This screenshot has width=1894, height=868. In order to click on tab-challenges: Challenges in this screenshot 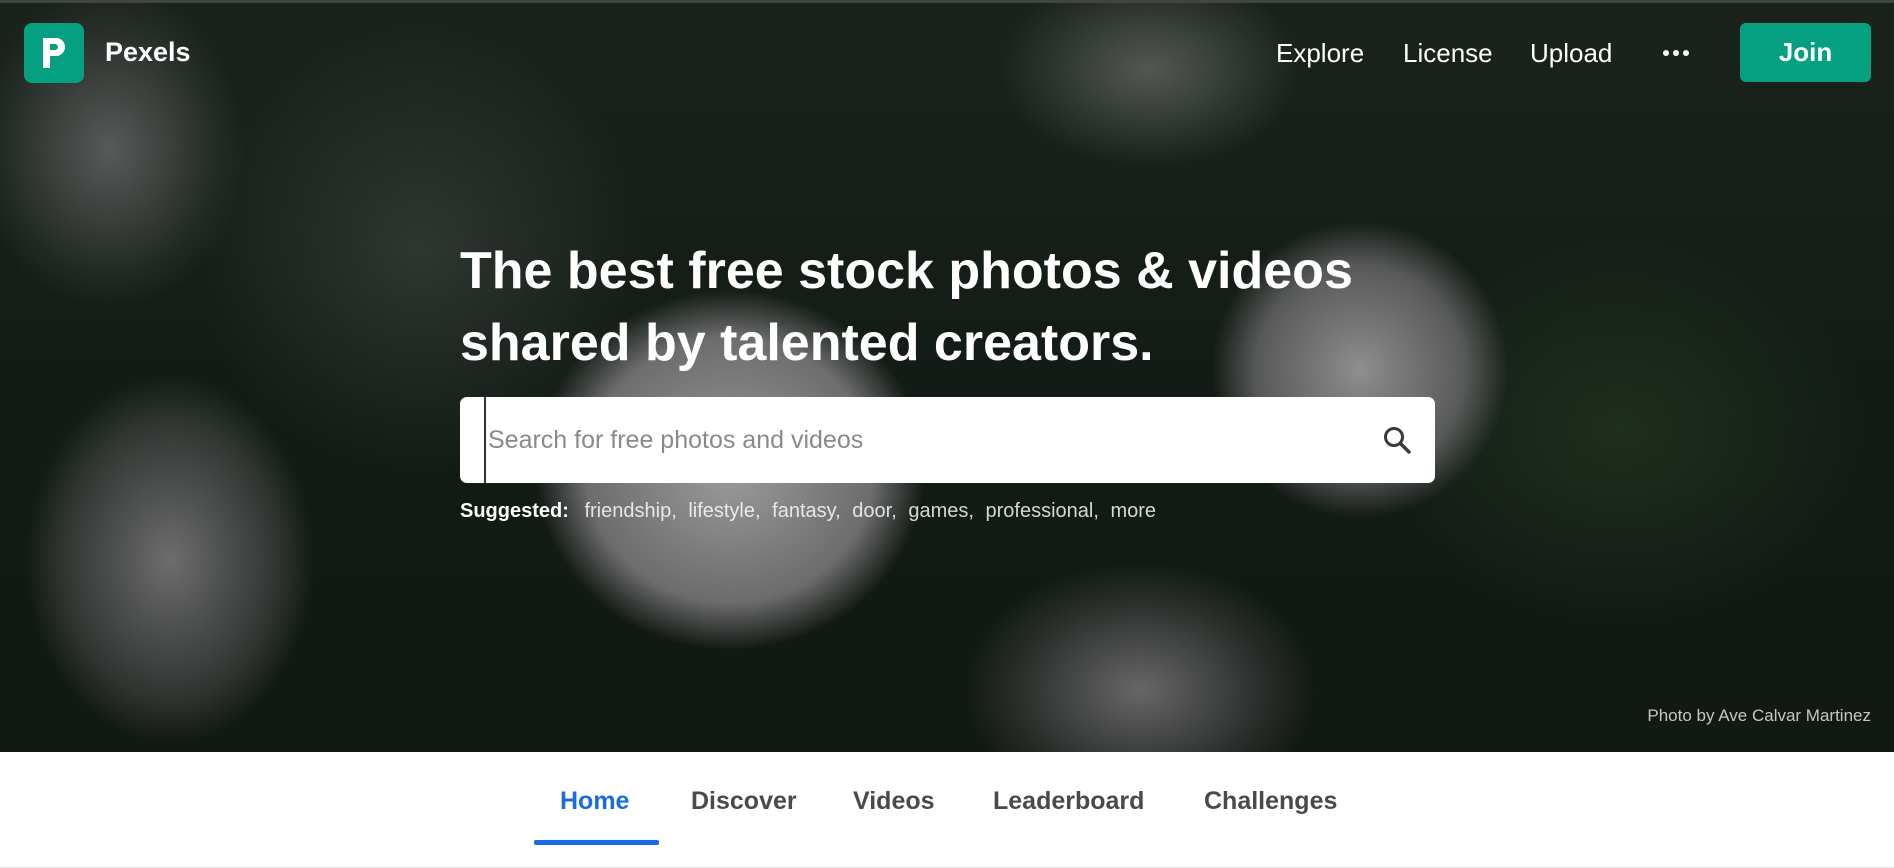, I will do `click(1270, 801)`.